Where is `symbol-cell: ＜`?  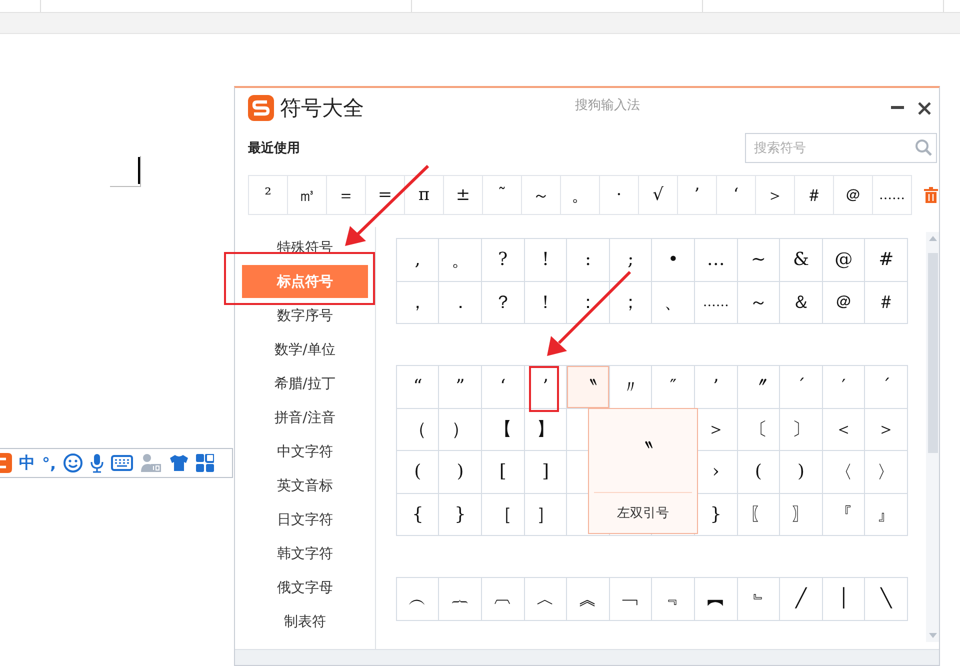
symbol-cell: ＜ is located at coordinates (843, 429).